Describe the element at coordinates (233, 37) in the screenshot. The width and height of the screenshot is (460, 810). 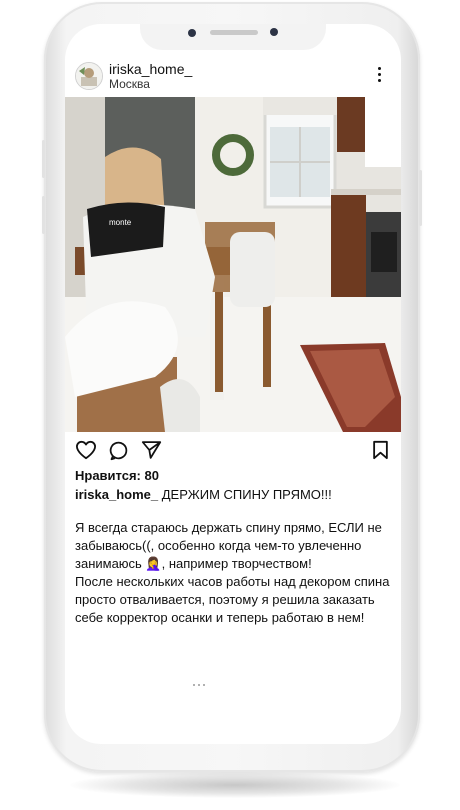
I see `phone-notch` at that location.